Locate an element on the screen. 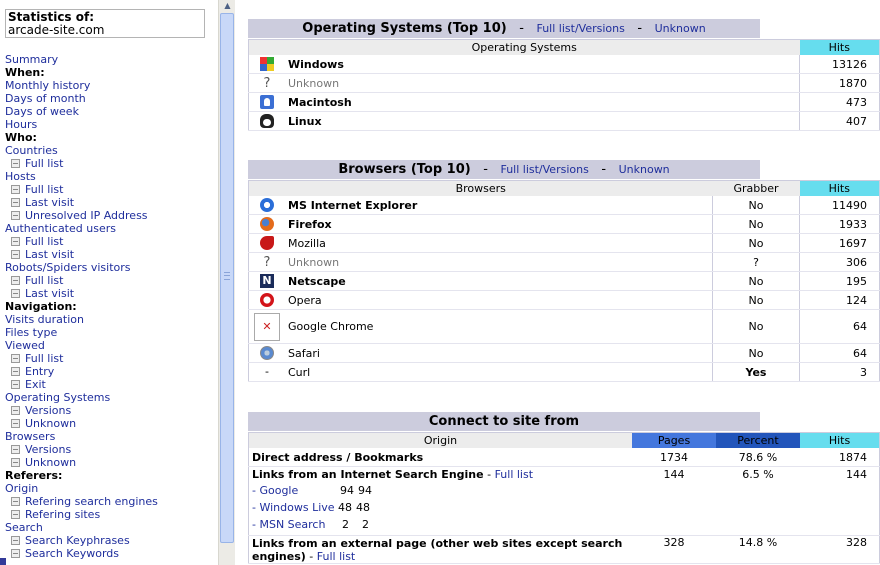  table-row: Linux 407 is located at coordinates (564, 121).